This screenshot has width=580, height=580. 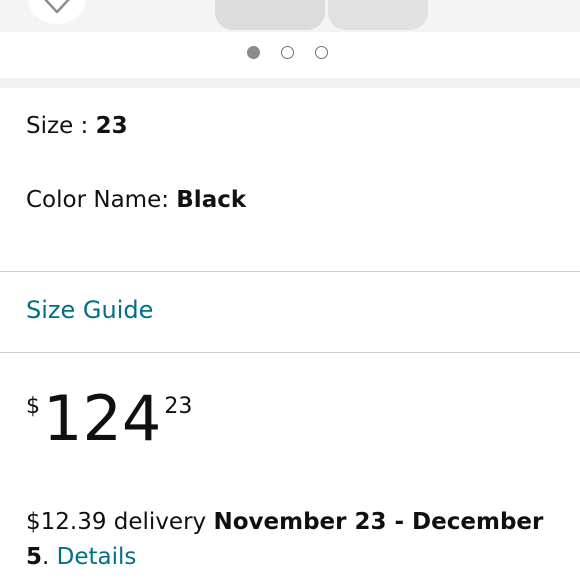 I want to click on delivery-fee: $12.39 delivery, so click(x=120, y=522).